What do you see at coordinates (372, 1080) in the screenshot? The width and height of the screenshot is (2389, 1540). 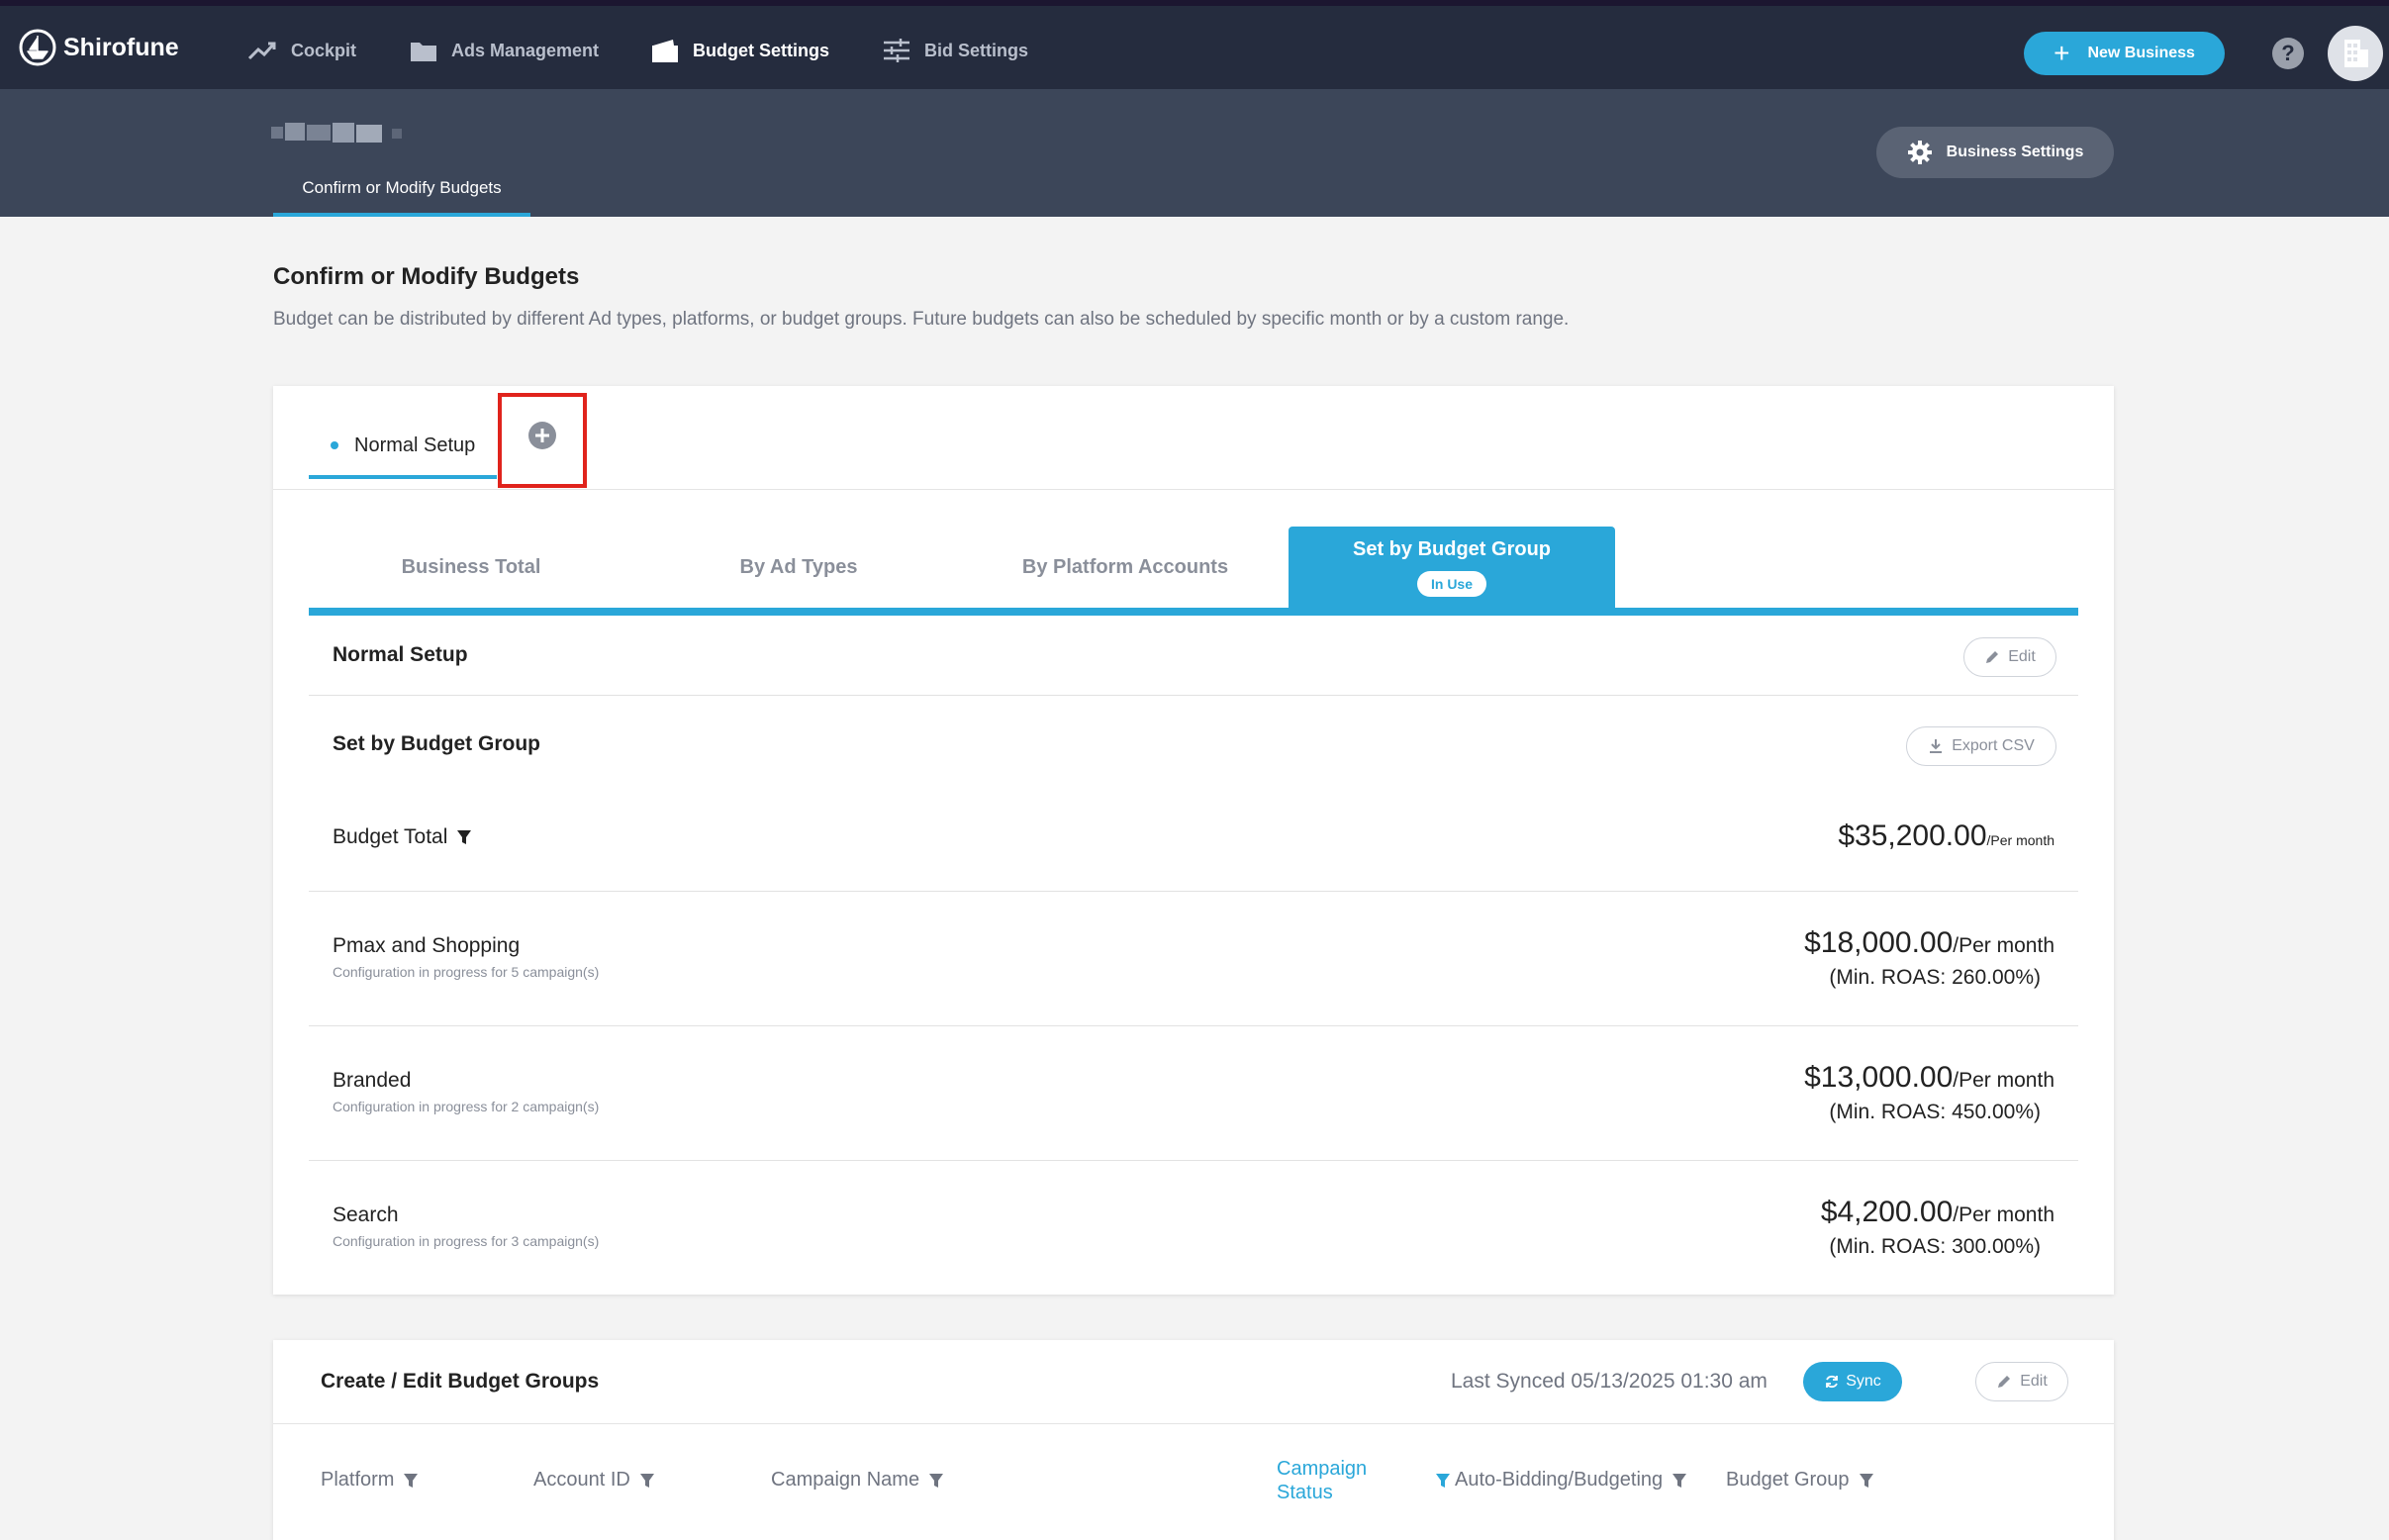 I see `budget-group-name: Branded` at bounding box center [372, 1080].